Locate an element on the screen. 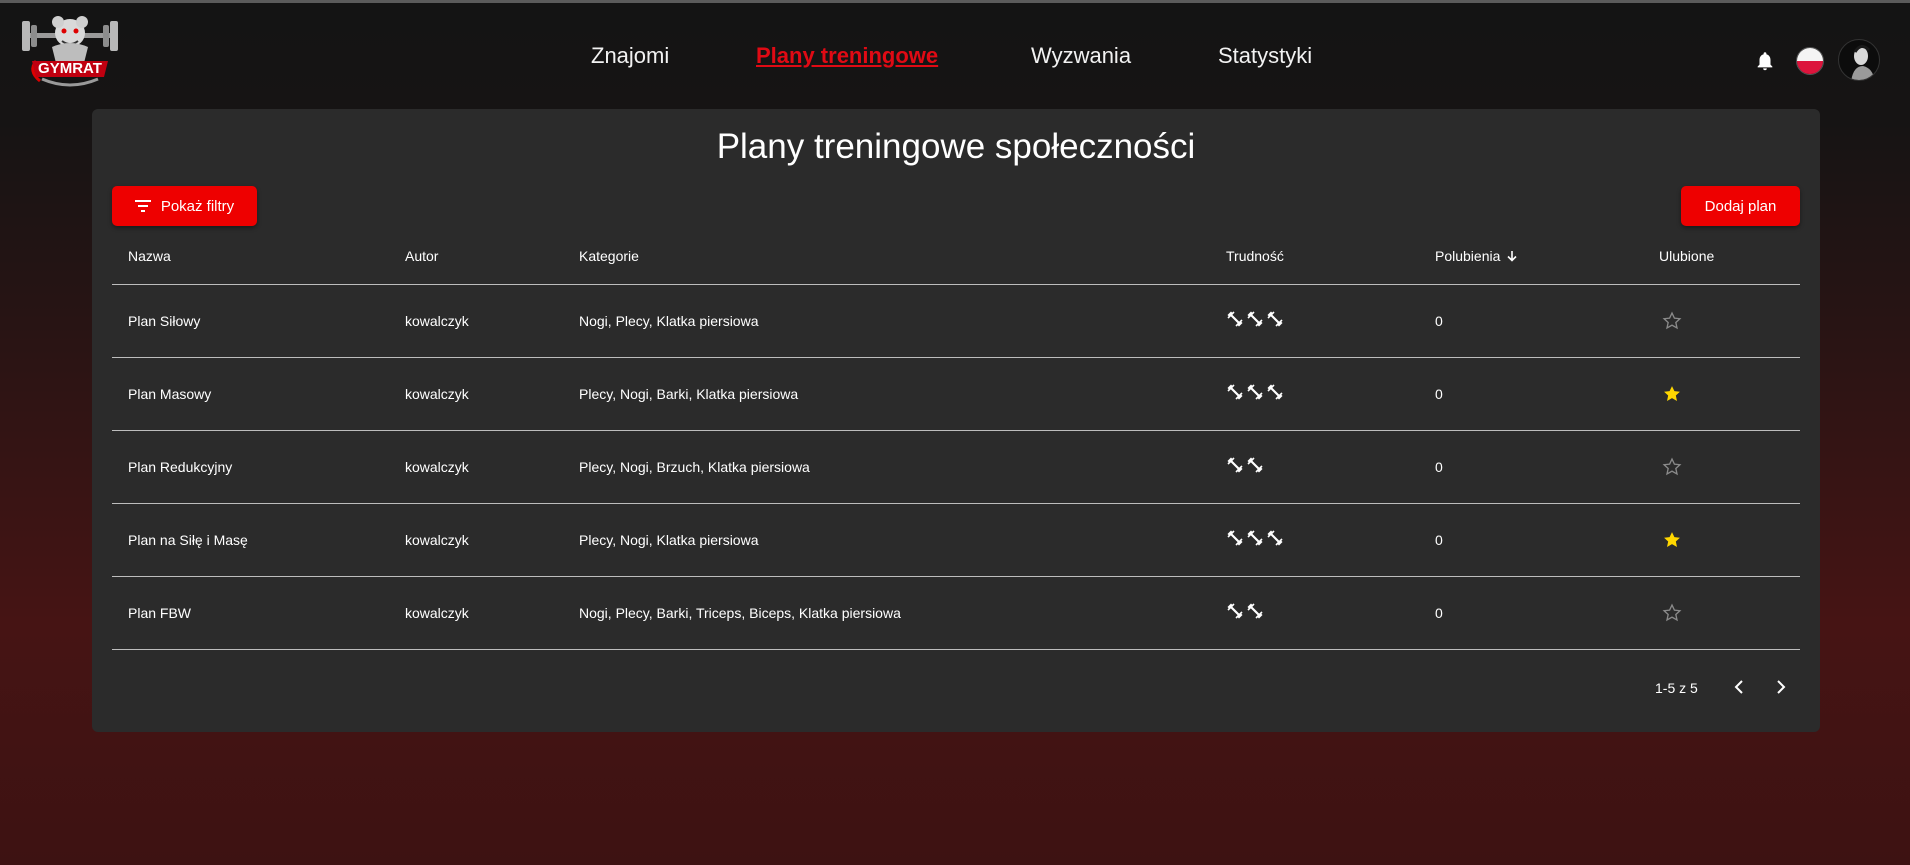  nav-item-training-plans: Plany treningowe is located at coordinates (847, 56).